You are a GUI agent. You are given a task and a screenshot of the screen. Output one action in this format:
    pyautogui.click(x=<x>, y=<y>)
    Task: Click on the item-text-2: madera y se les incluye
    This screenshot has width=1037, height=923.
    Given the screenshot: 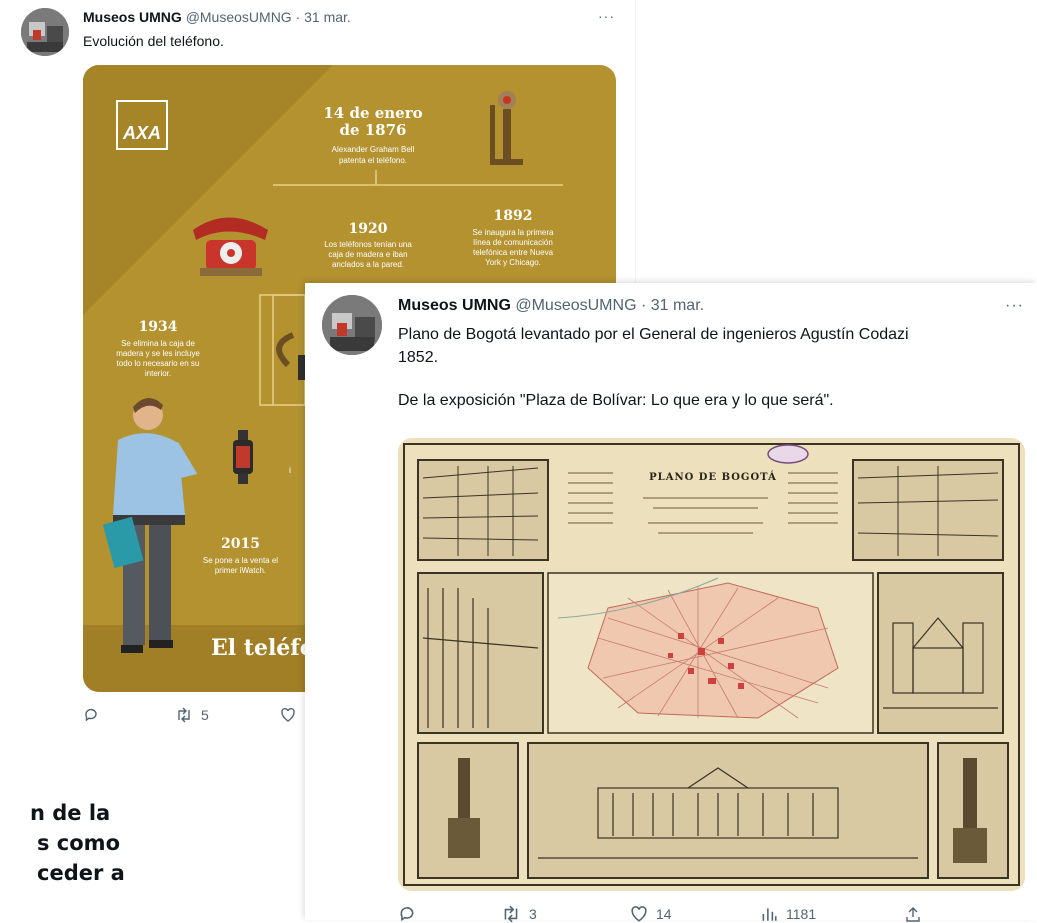 What is the action you would take?
    pyautogui.click(x=158, y=353)
    